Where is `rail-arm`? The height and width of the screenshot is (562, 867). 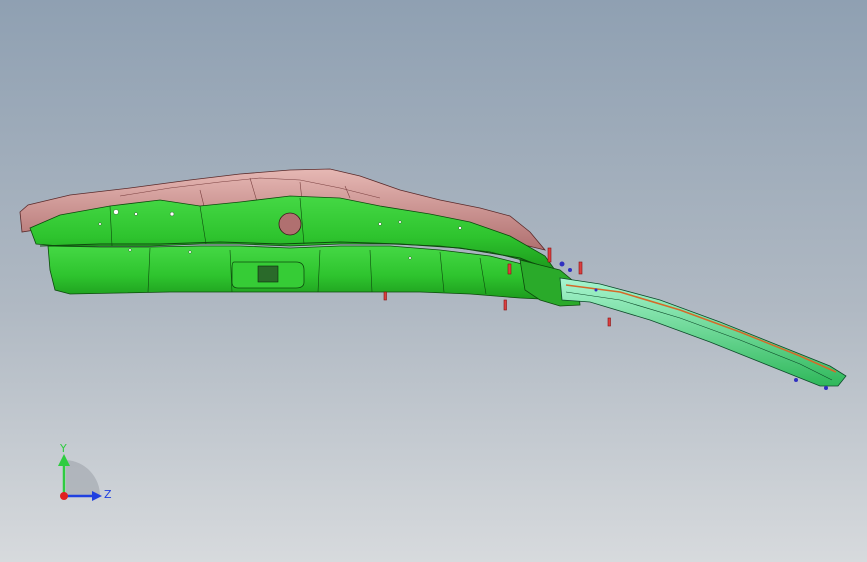
rail-arm is located at coordinates (703, 332).